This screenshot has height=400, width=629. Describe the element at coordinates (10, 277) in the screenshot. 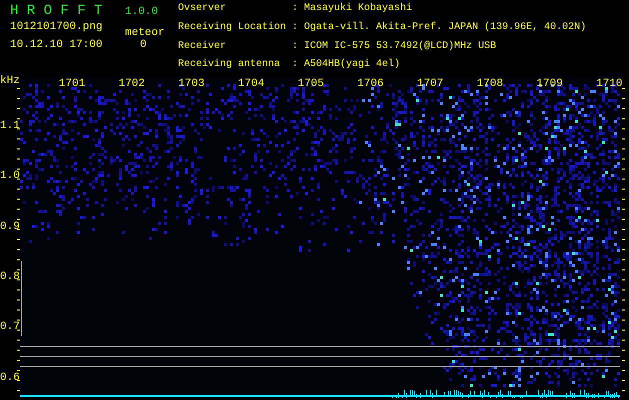

I see `axis-label: 0.8` at that location.